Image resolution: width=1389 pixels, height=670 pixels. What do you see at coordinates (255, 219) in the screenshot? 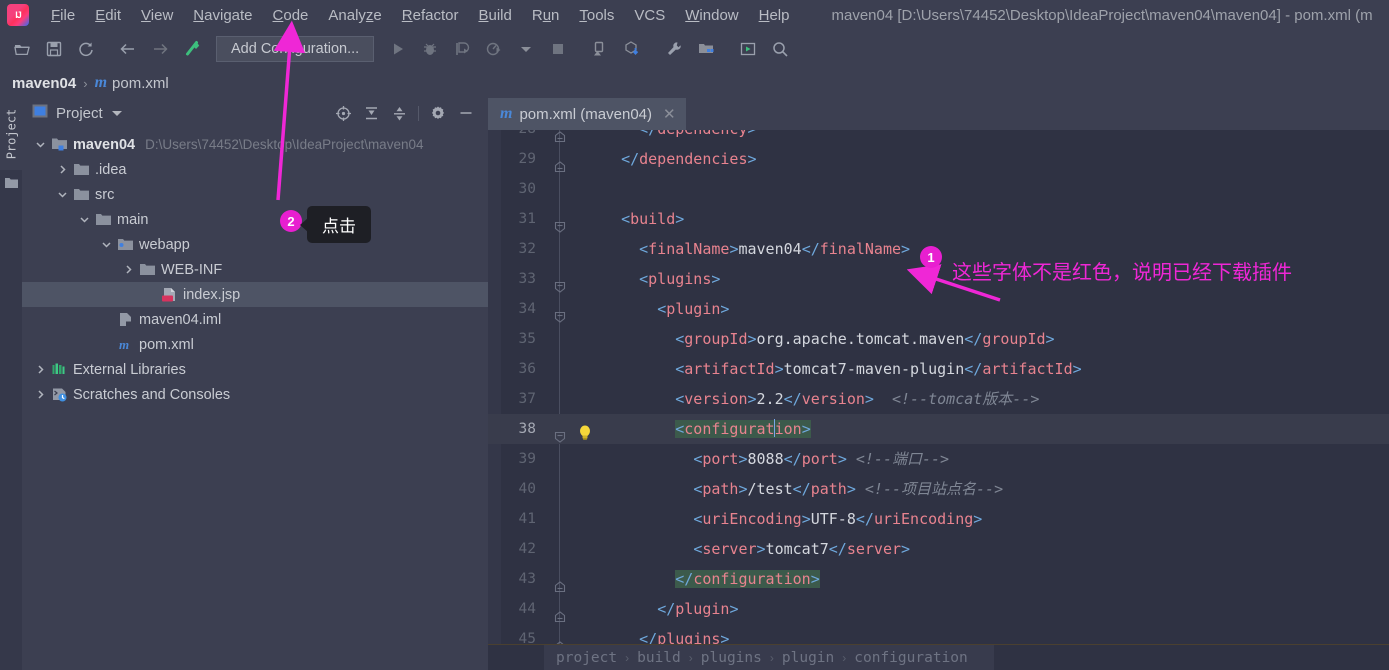
I see `tree-item-main: main` at bounding box center [255, 219].